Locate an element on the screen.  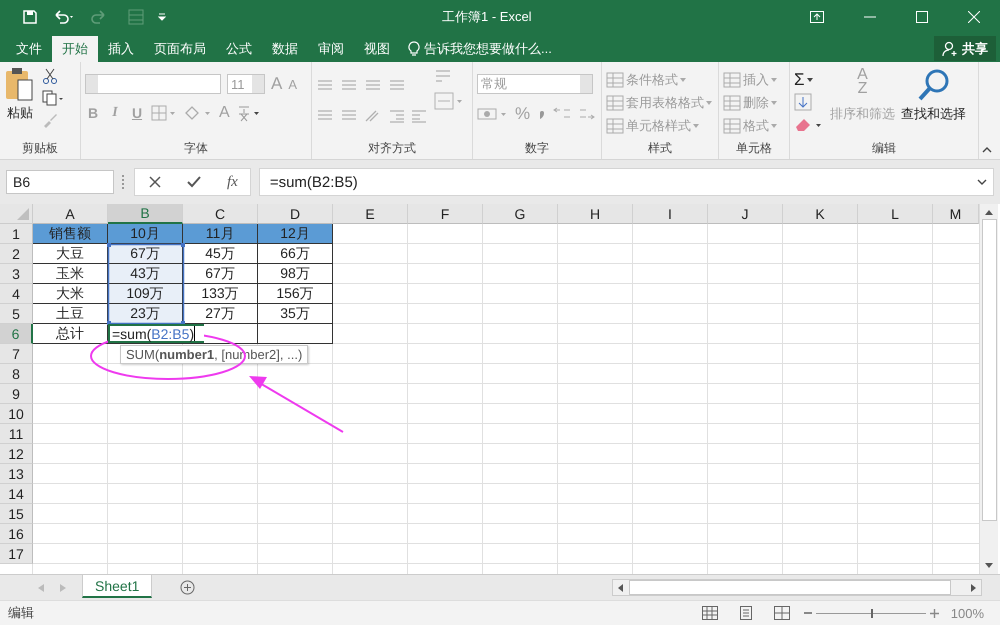
group-label: 单元格 is located at coordinates (754, 148).